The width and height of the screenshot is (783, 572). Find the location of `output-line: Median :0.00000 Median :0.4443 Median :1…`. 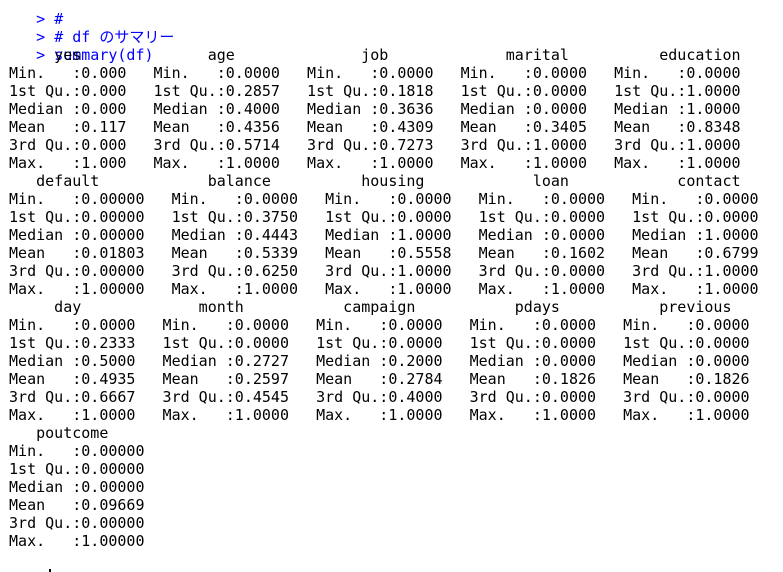

output-line: Median :0.00000 Median :0.4443 Median :1… is located at coordinates (388, 235).